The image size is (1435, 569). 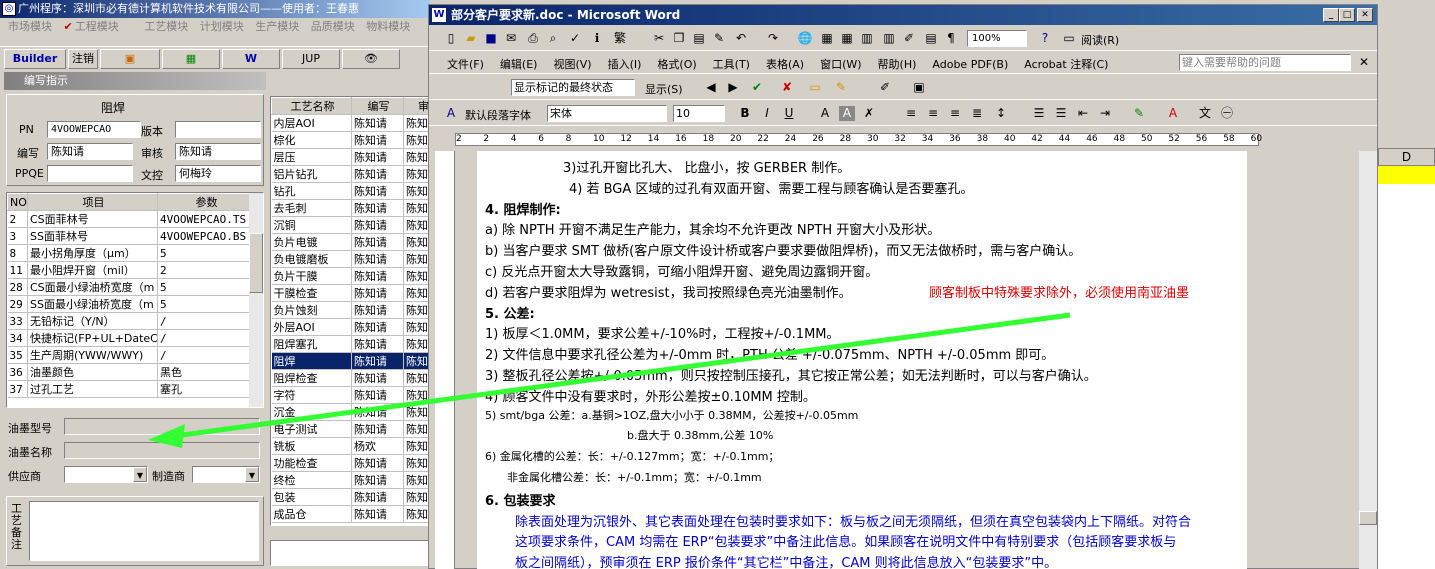 I want to click on highlight-color-icon: ✎, so click(x=1139, y=113).